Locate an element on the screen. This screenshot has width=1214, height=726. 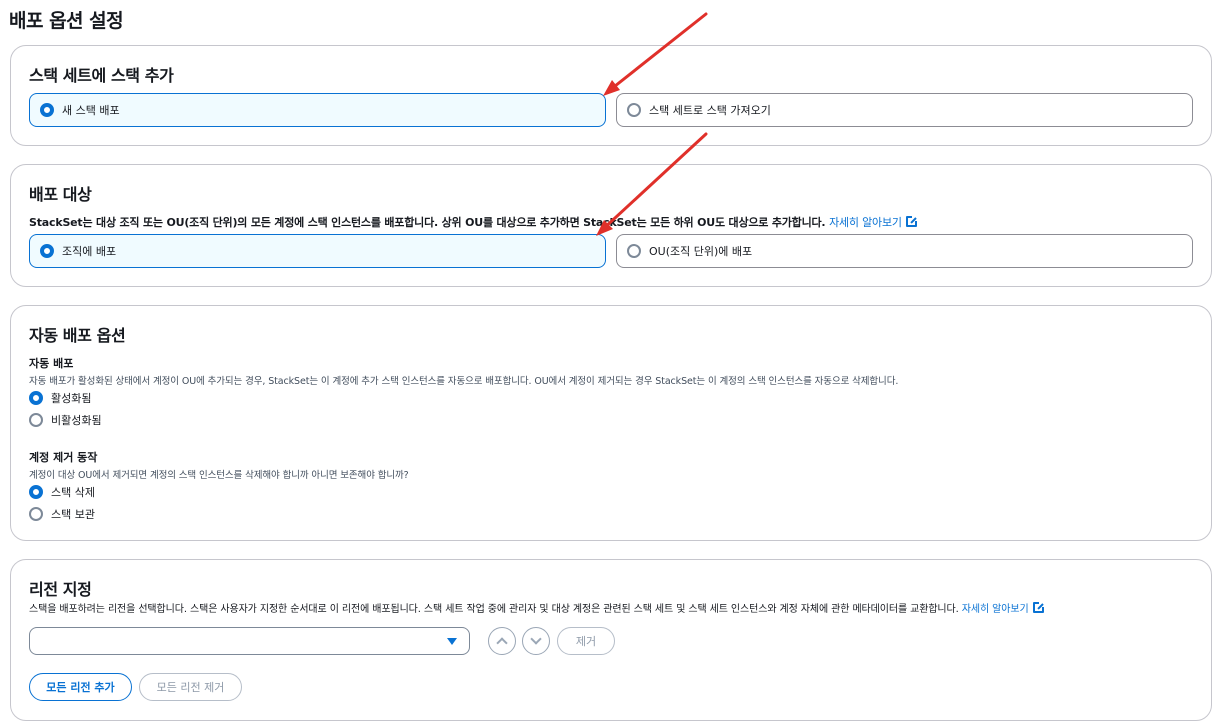
auto-deploy-title: 자동 배포 옵션 is located at coordinates (77, 335).